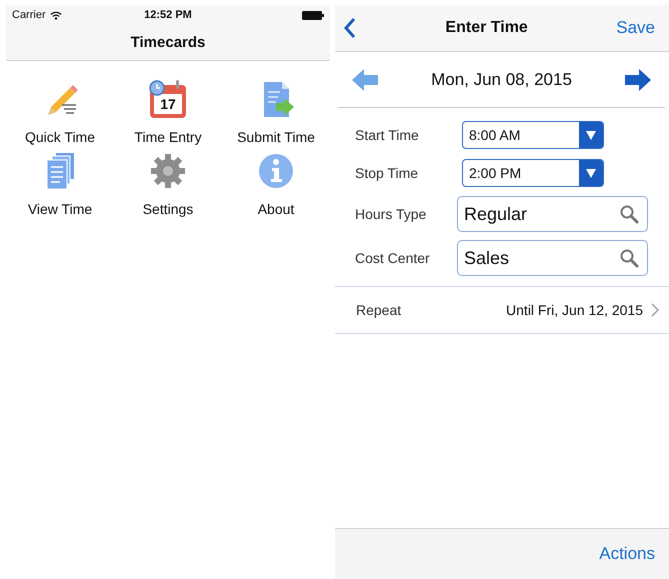 The width and height of the screenshot is (669, 579). I want to click on repeat-label: Repeat, so click(379, 310).